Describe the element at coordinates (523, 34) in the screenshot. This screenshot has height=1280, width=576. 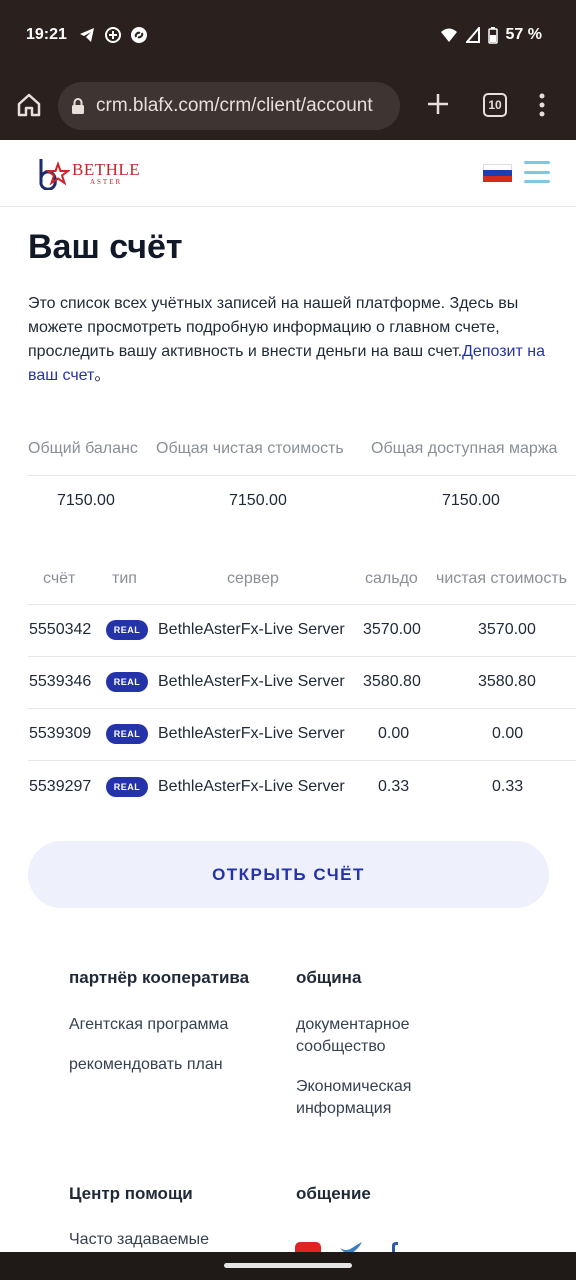
I see `battery-level: 57 %` at that location.